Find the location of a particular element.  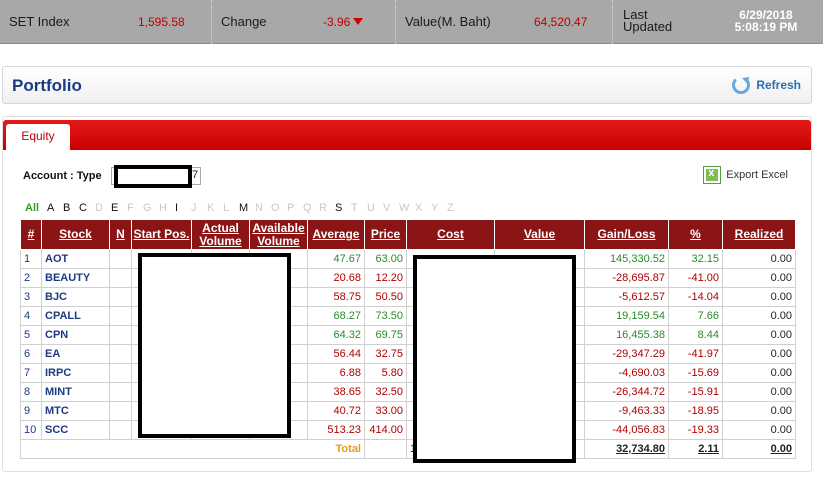

column-header: Available Volume is located at coordinates (278, 234).